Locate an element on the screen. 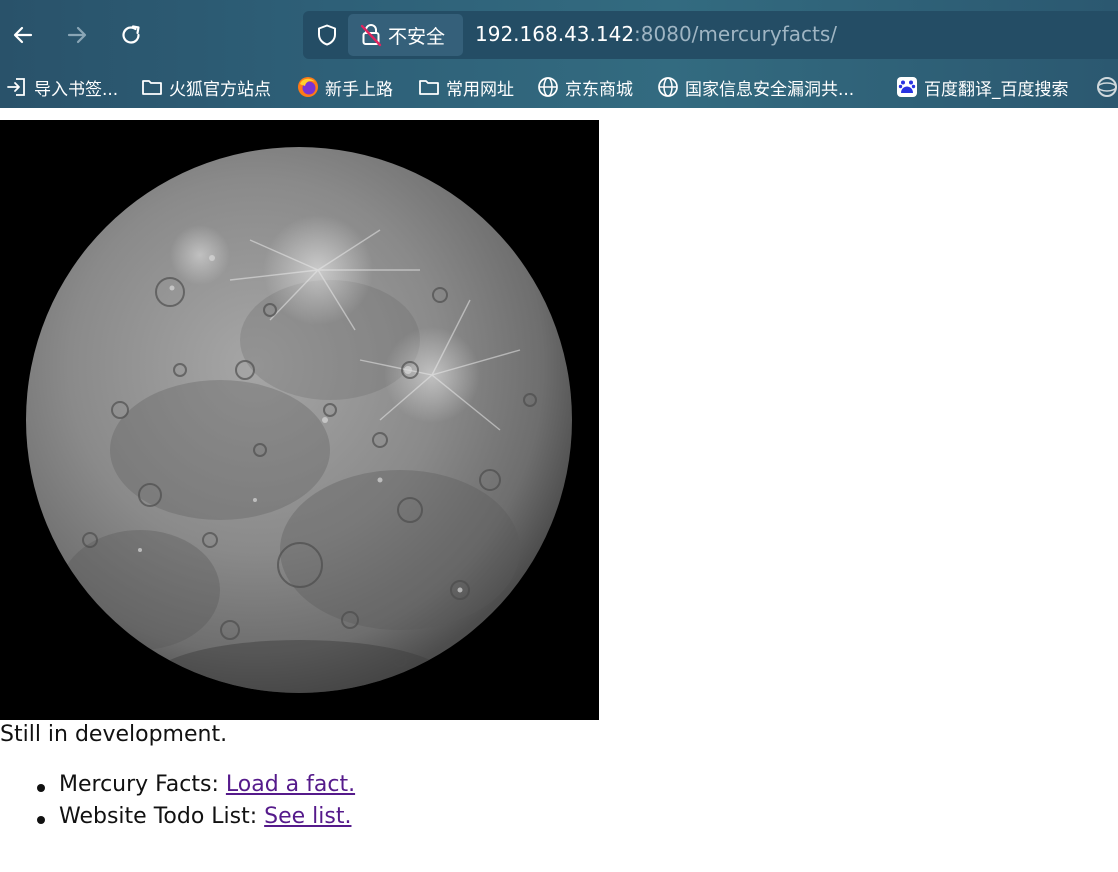 The height and width of the screenshot is (872, 1118). bookmark-overflow is located at coordinates (1107, 87).